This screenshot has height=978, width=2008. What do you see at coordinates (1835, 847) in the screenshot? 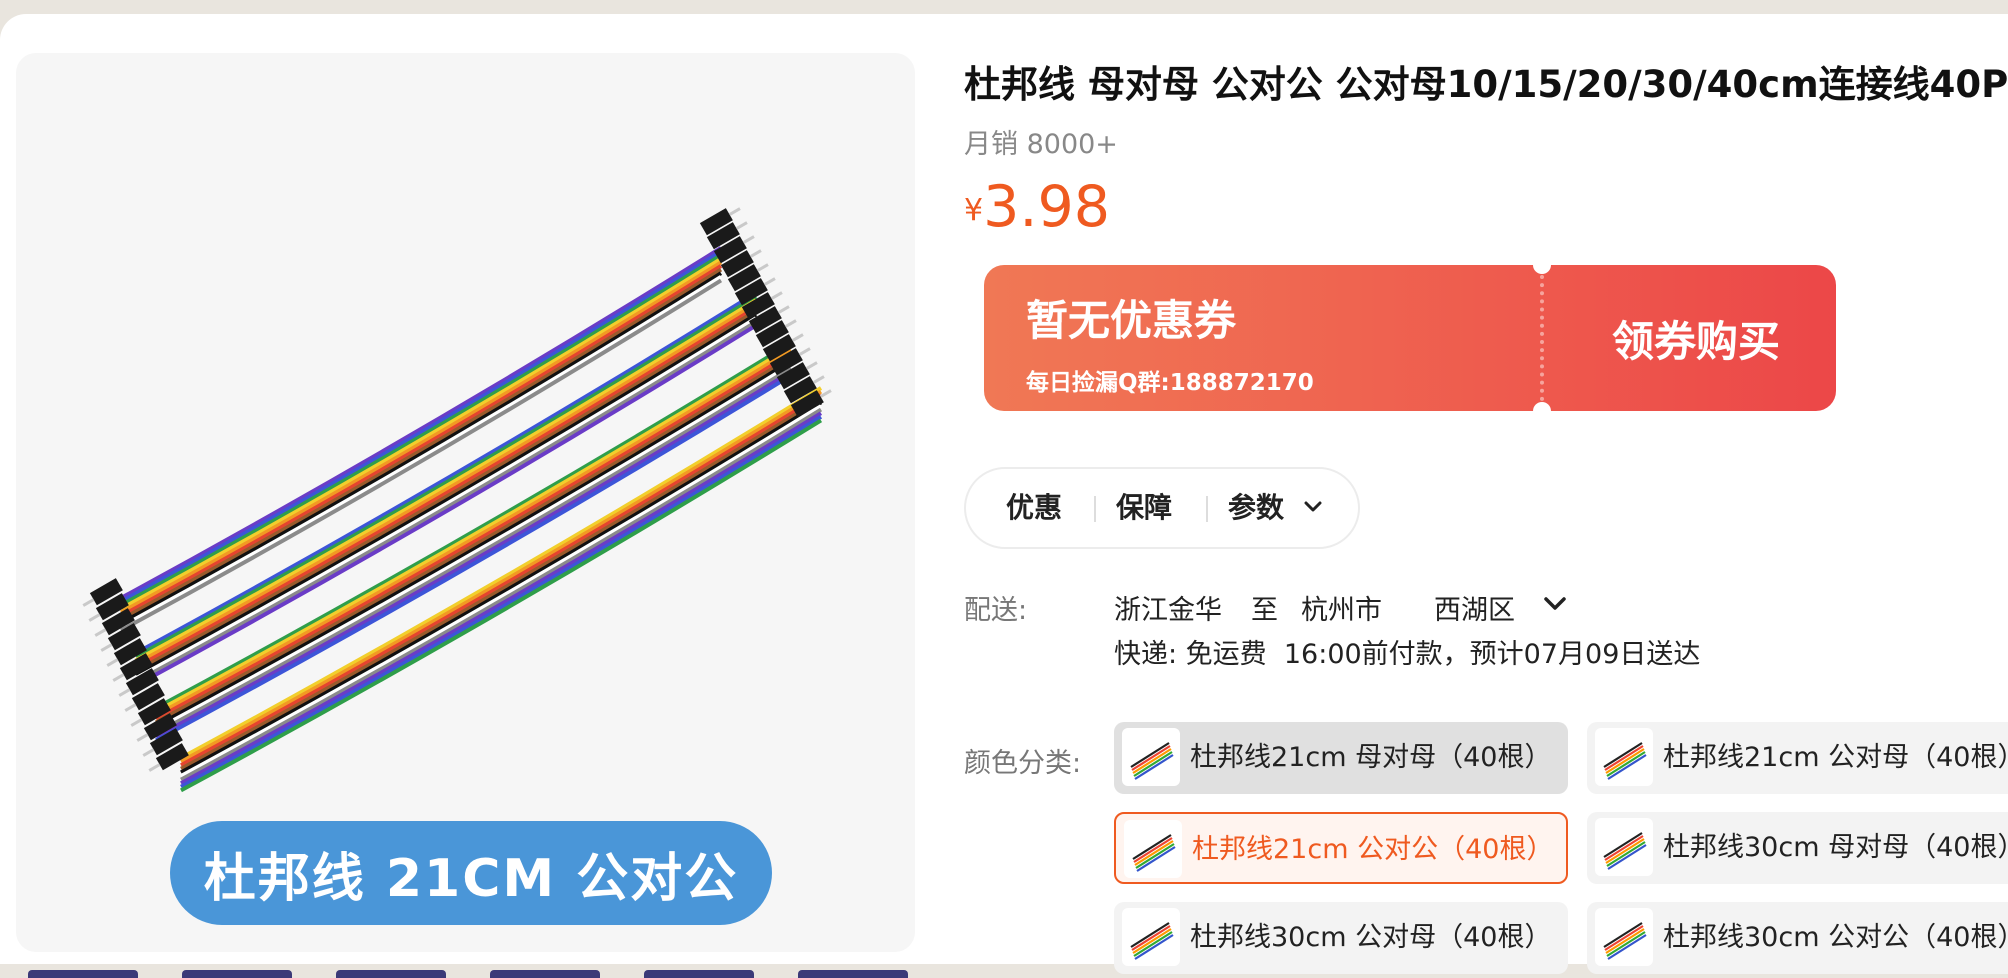
I see `variant-label: 杜邦线30cm 母对母（40根）` at bounding box center [1835, 847].